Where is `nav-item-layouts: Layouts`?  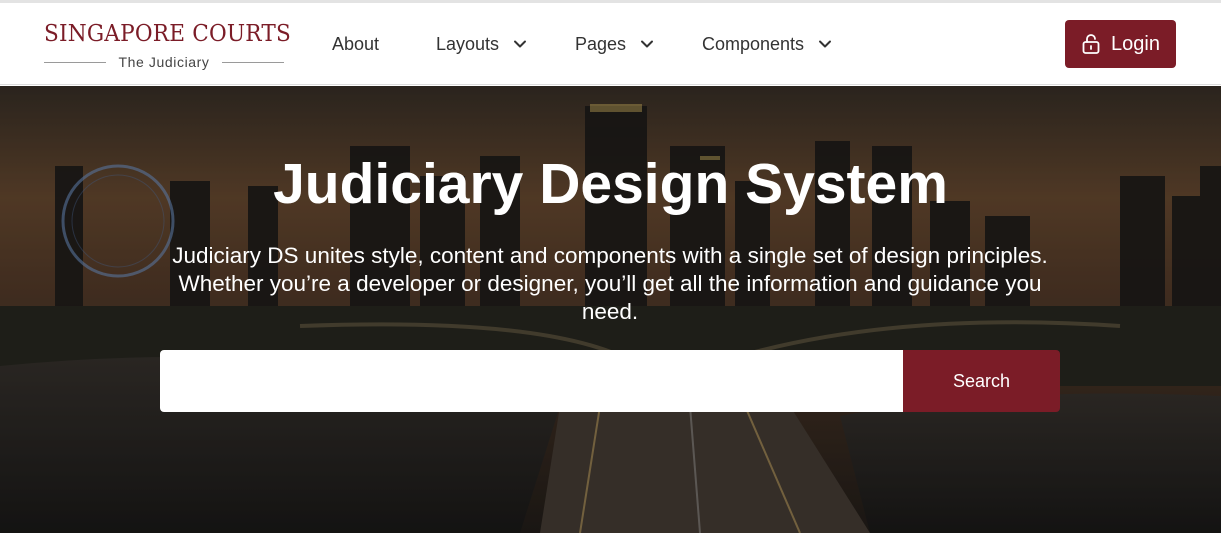
nav-item-layouts: Layouts is located at coordinates (481, 44).